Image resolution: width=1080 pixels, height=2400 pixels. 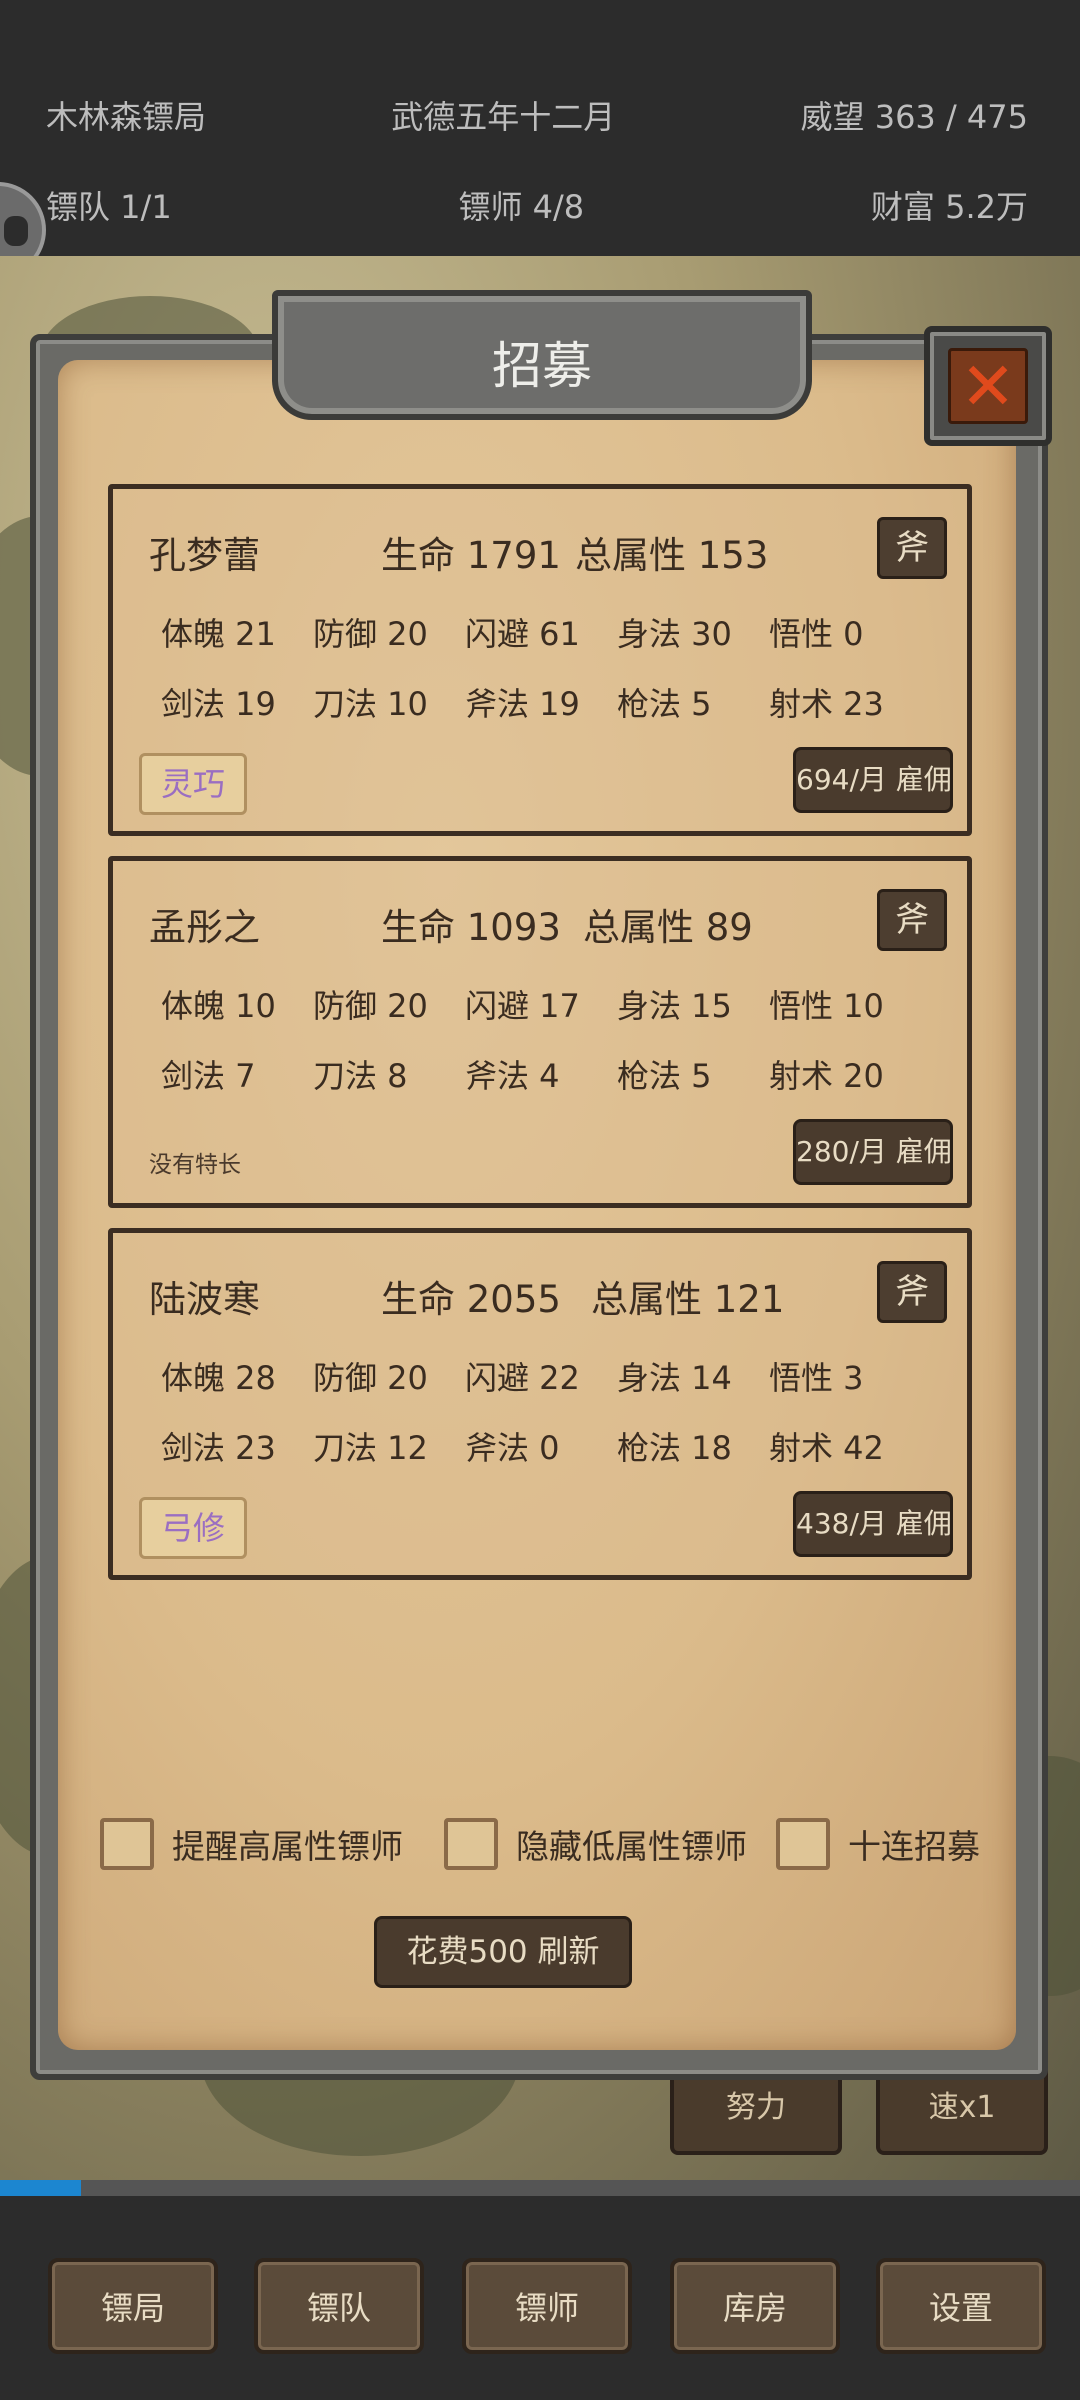 I want to click on ten-draw-checkbox, so click(x=803, y=1844).